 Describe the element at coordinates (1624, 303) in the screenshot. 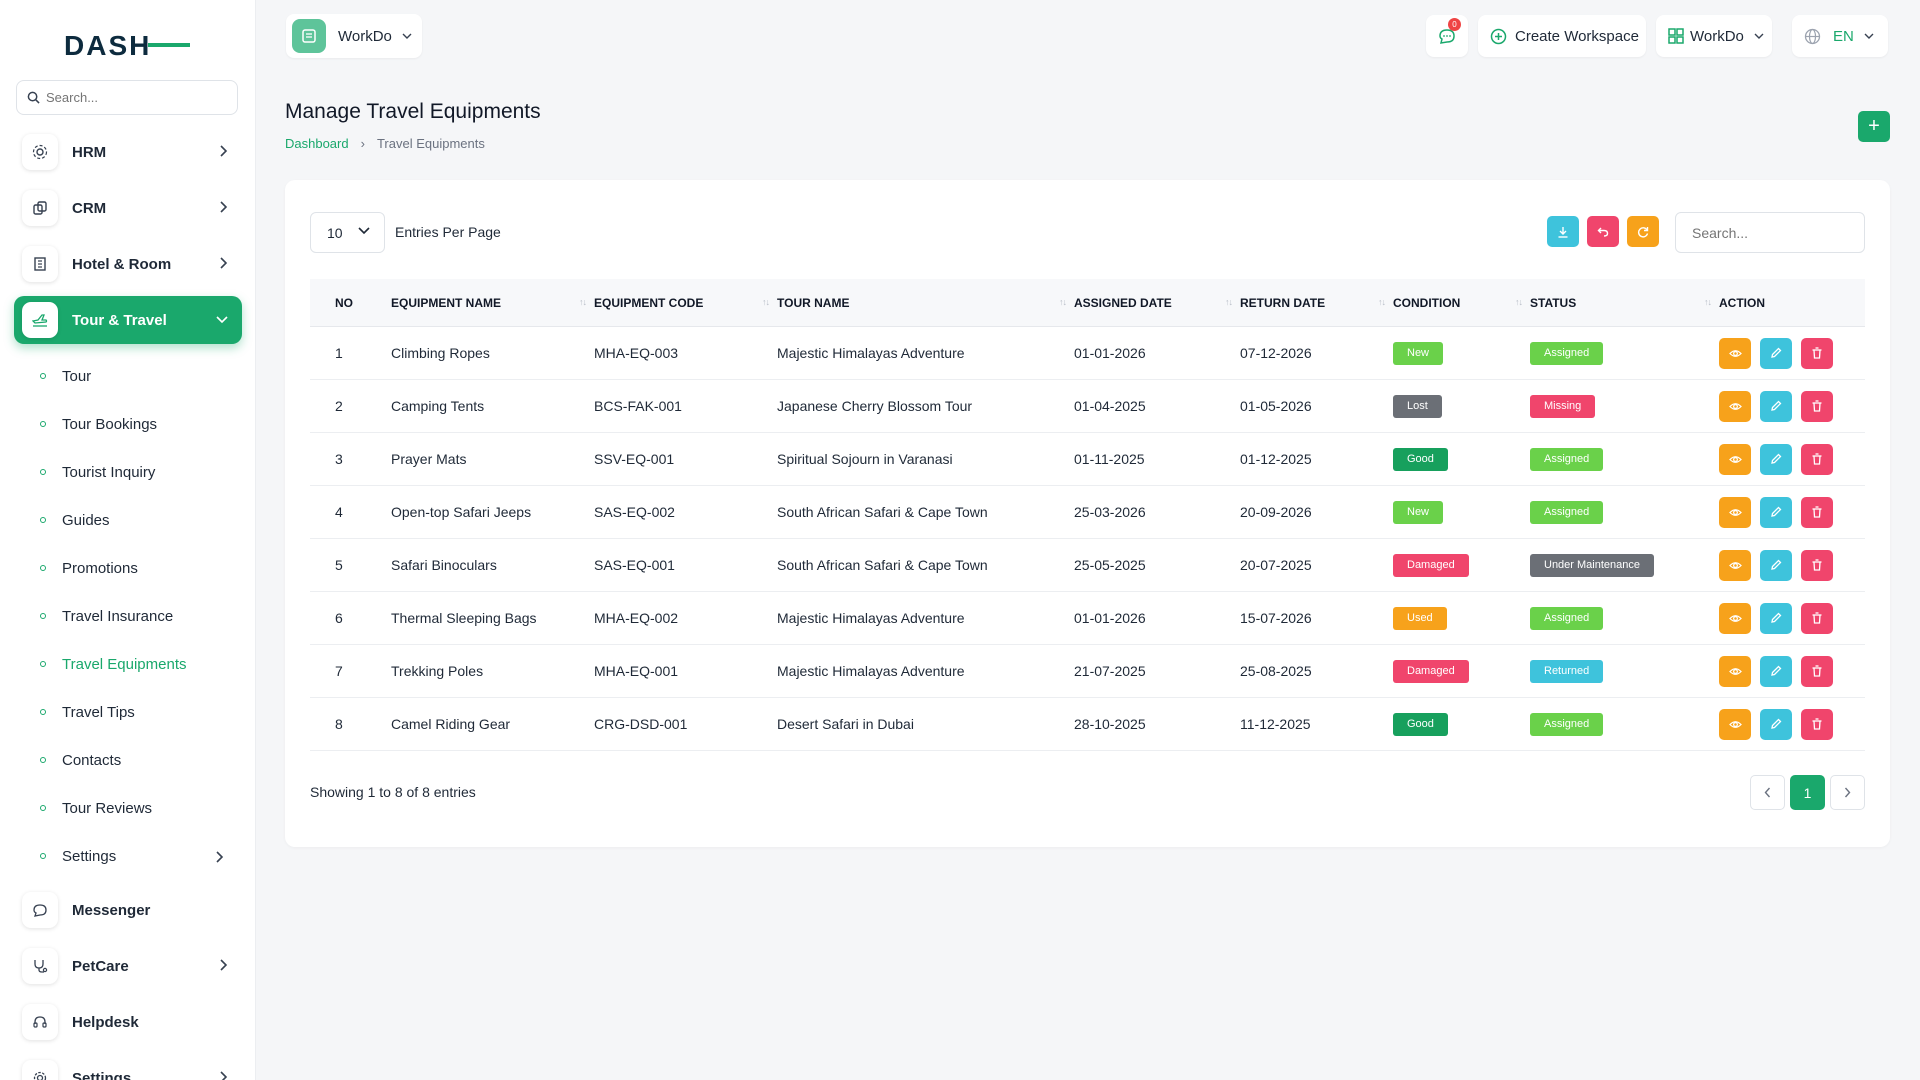

I see `column-header-status: STATUS ↑↓` at that location.